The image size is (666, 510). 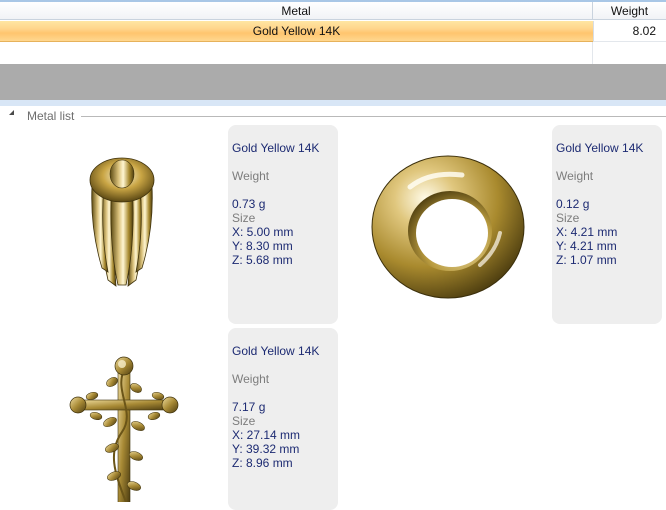 What do you see at coordinates (448, 227) in the screenshot?
I see `gold-ring-icon` at bounding box center [448, 227].